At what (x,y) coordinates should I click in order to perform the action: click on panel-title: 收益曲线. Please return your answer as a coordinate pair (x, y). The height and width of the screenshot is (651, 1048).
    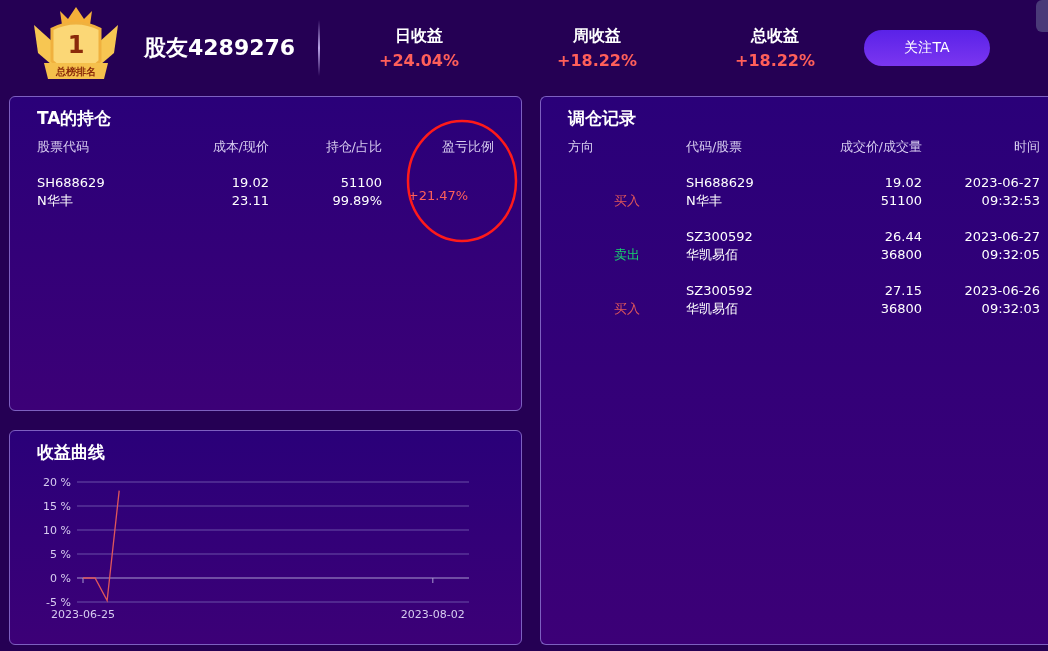
    Looking at the image, I should click on (71, 452).